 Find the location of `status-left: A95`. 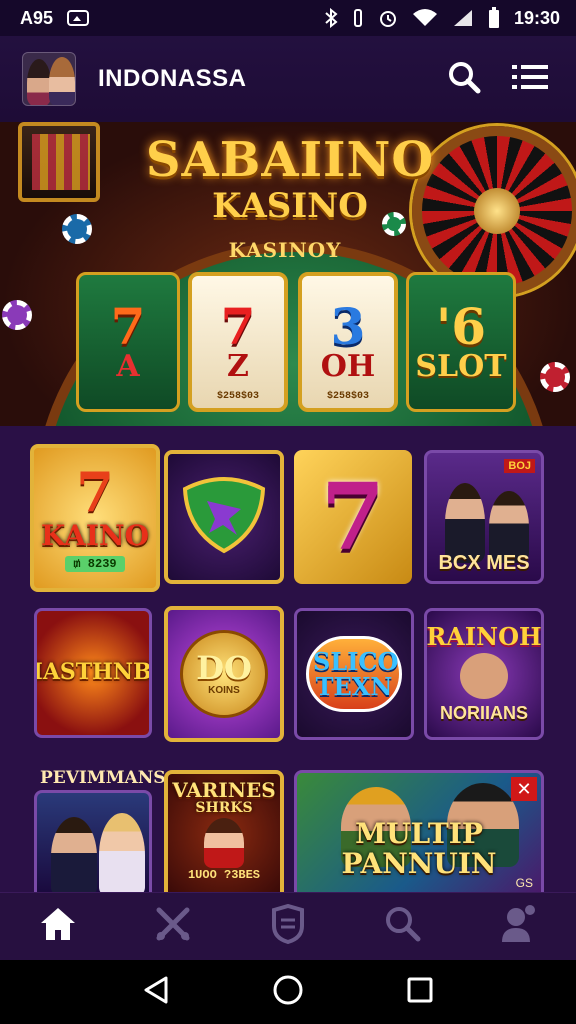

status-left: A95 is located at coordinates (55, 18).